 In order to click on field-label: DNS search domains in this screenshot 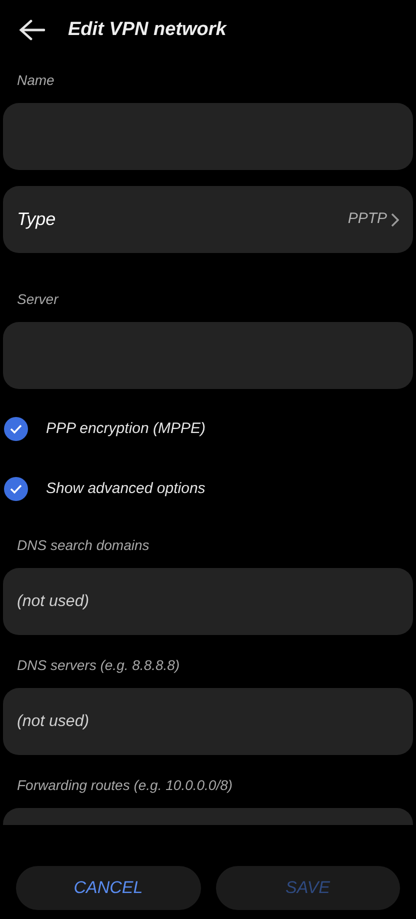, I will do `click(83, 545)`.